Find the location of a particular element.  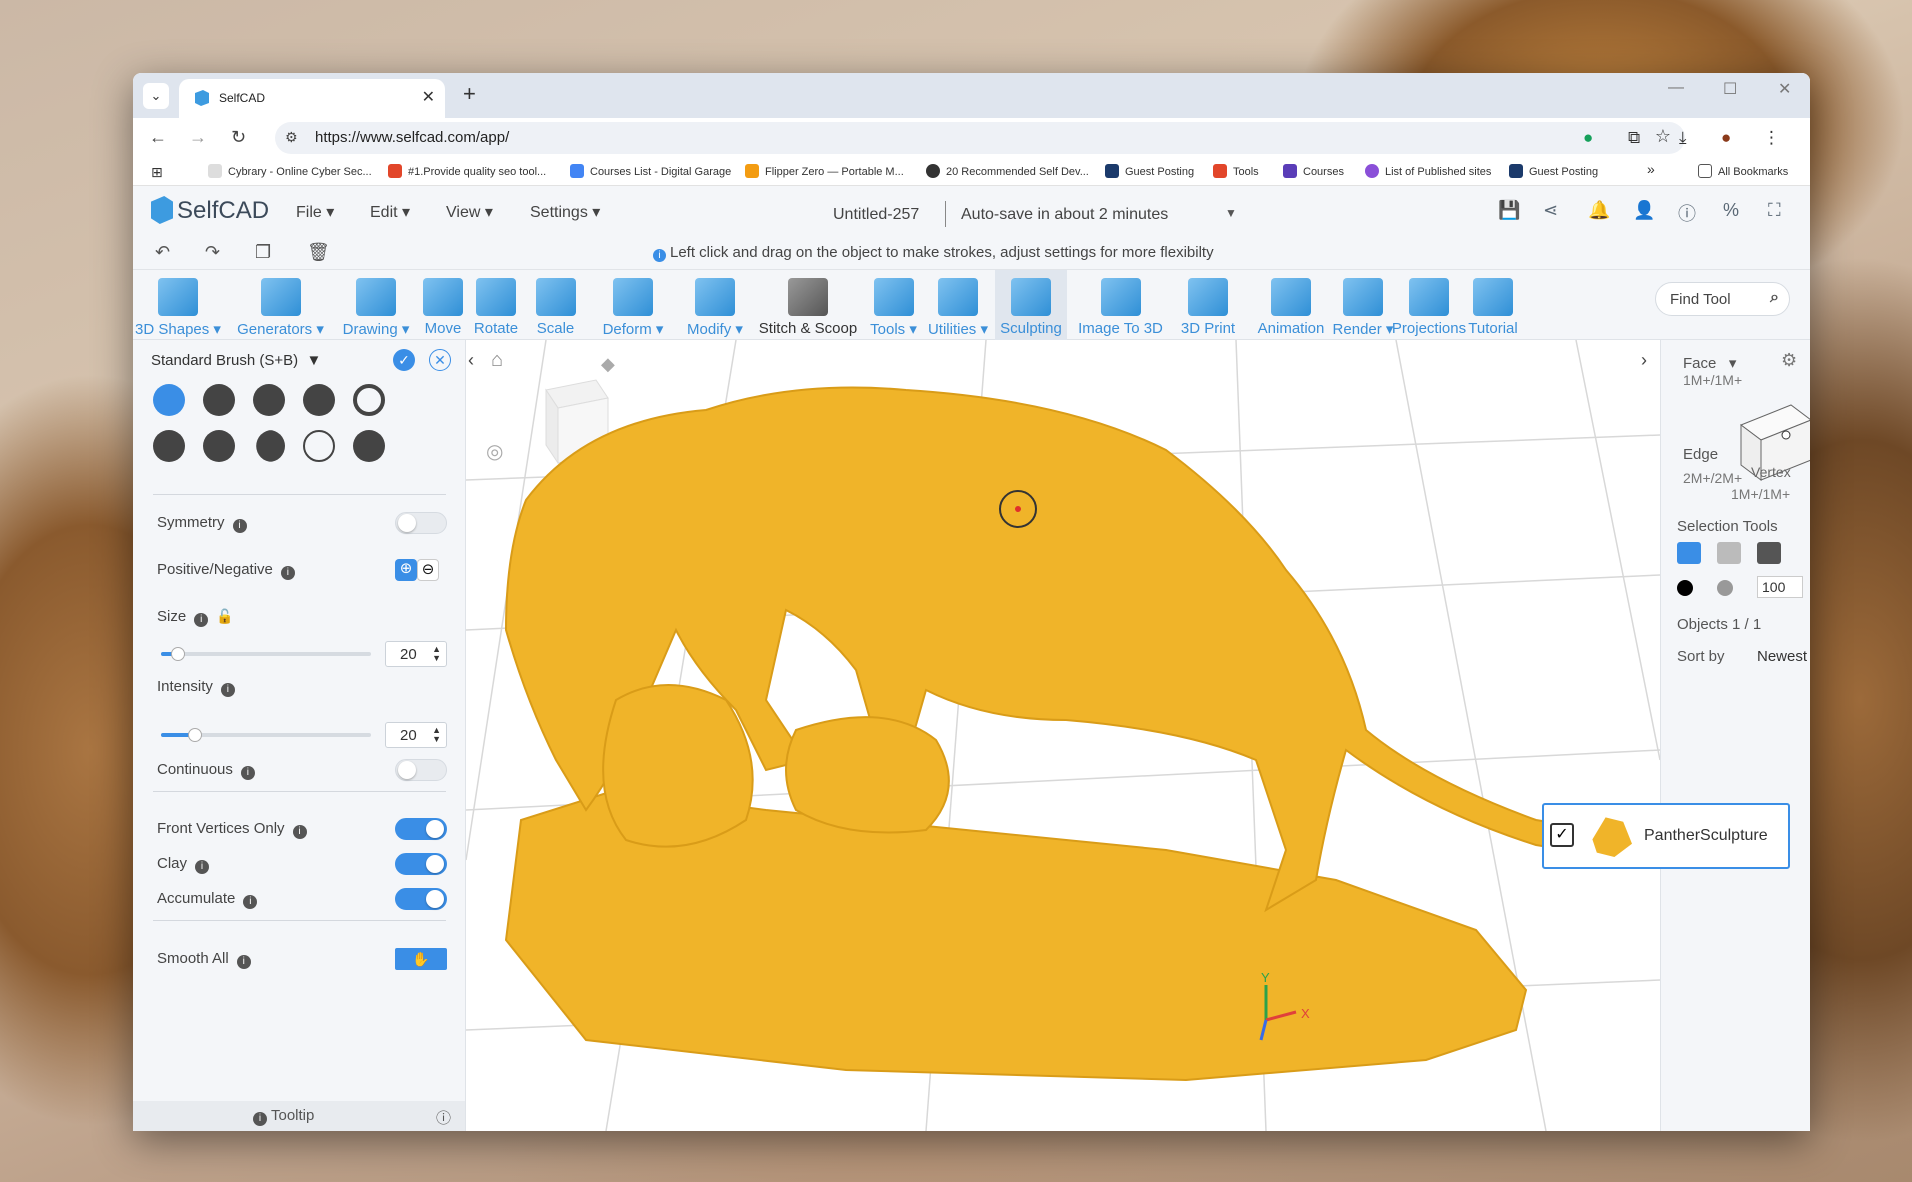

smooth-brush-icon is located at coordinates (369, 400).